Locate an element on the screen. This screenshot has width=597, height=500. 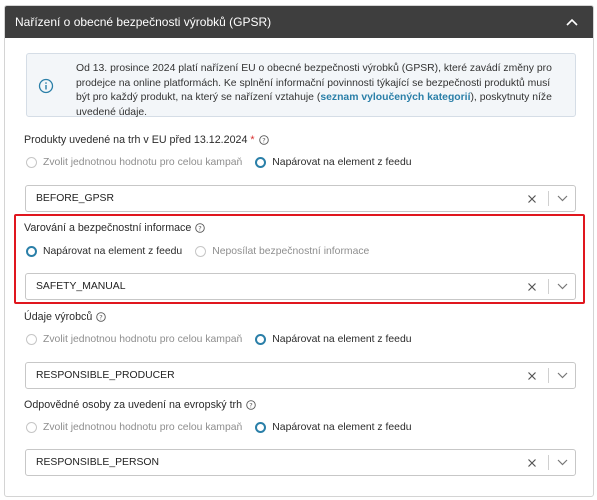
excluded-categories-link: seznam vyloučených kategorií is located at coordinates (395, 97).